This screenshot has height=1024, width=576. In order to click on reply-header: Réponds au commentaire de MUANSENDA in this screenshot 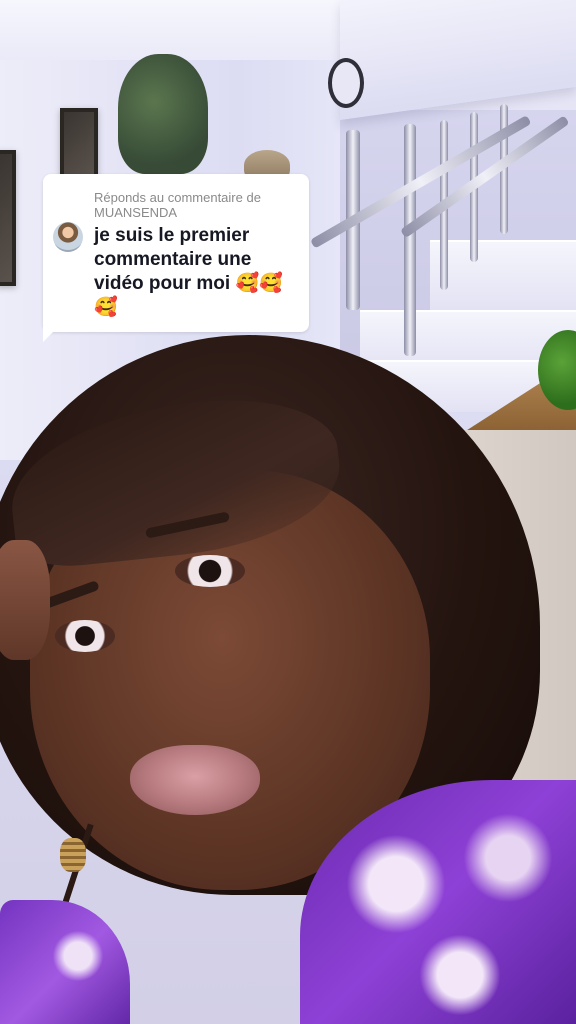, I will do `click(196, 205)`.